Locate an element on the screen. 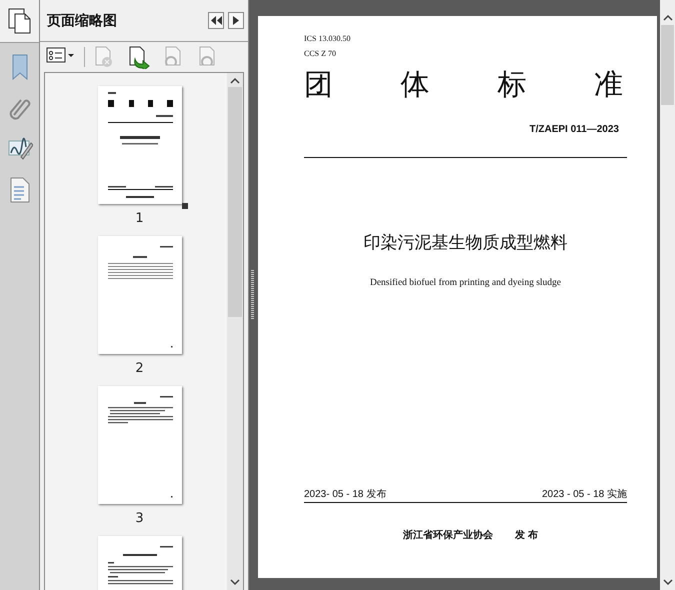 The width and height of the screenshot is (675, 590). expand-button is located at coordinates (236, 20).